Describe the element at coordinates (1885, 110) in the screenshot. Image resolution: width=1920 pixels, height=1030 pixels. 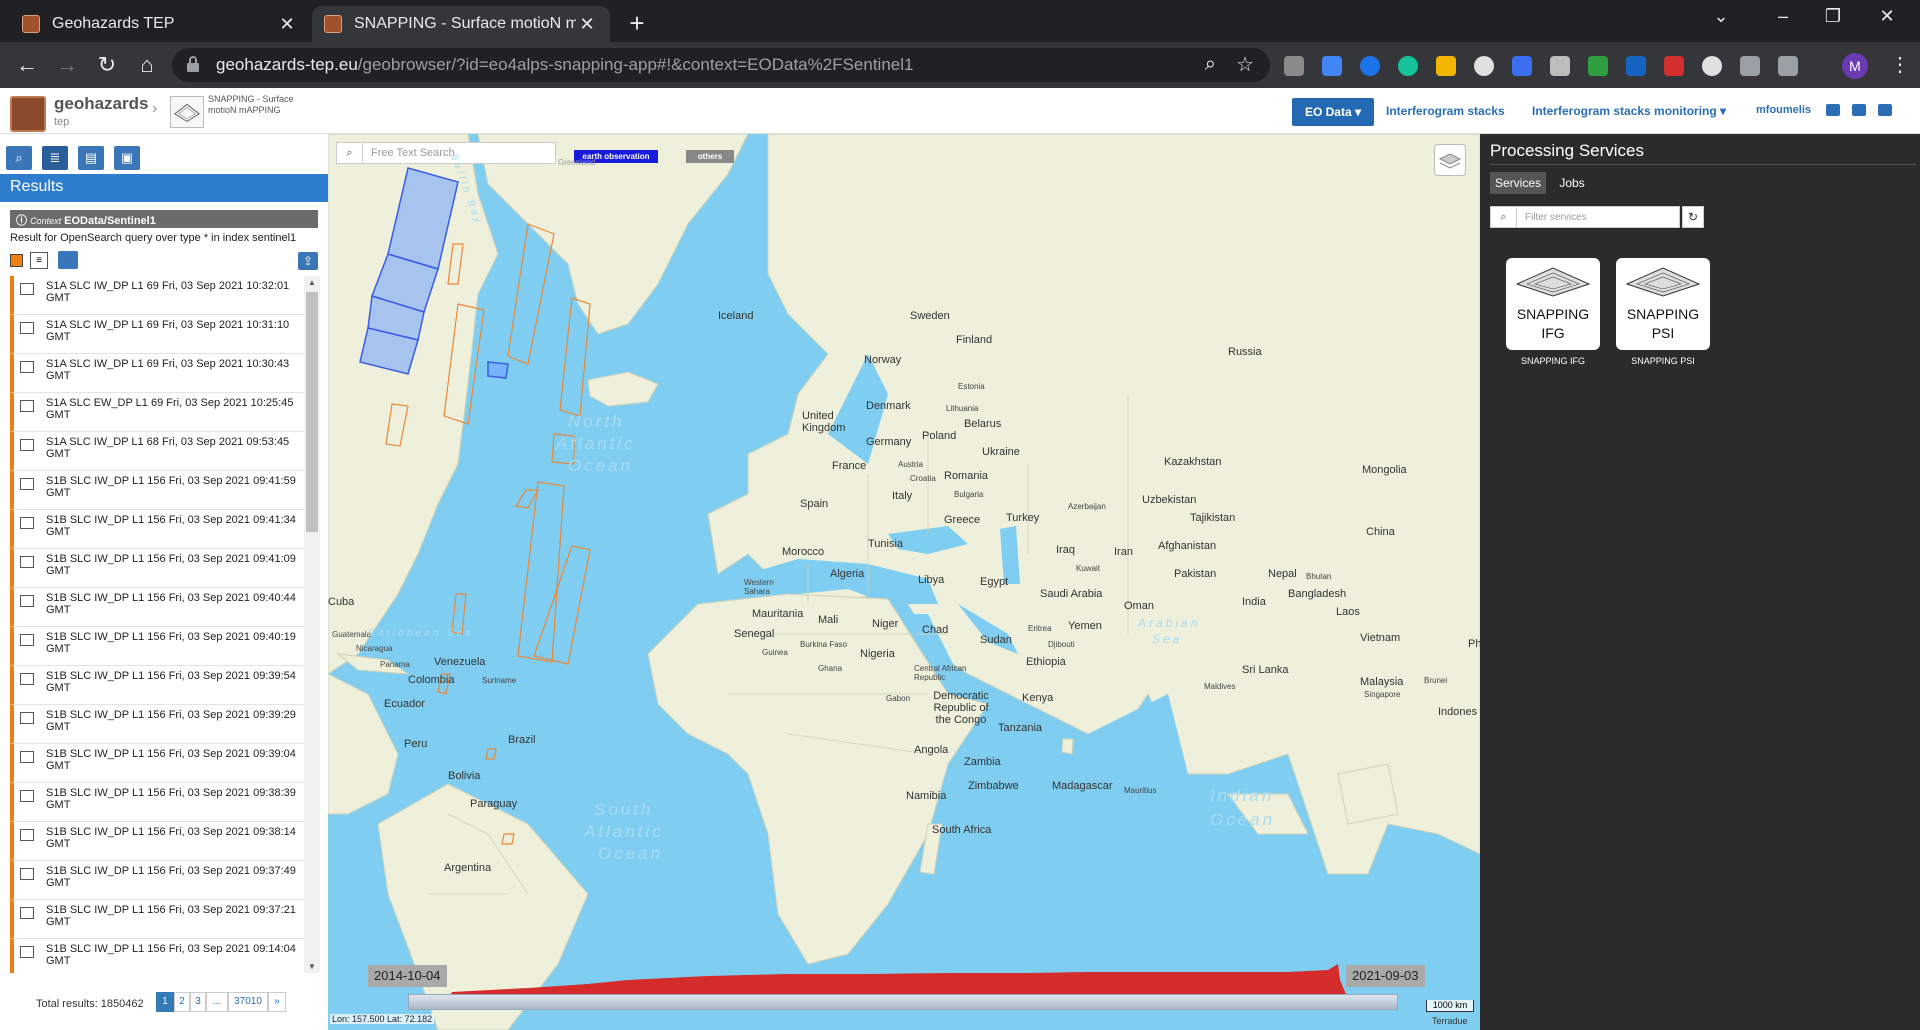
I see `sign-out-icon` at that location.